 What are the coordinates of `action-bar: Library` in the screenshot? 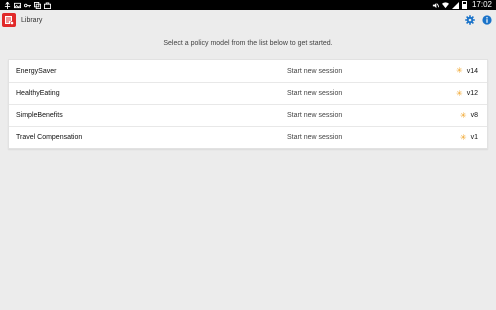 It's located at (248, 20).